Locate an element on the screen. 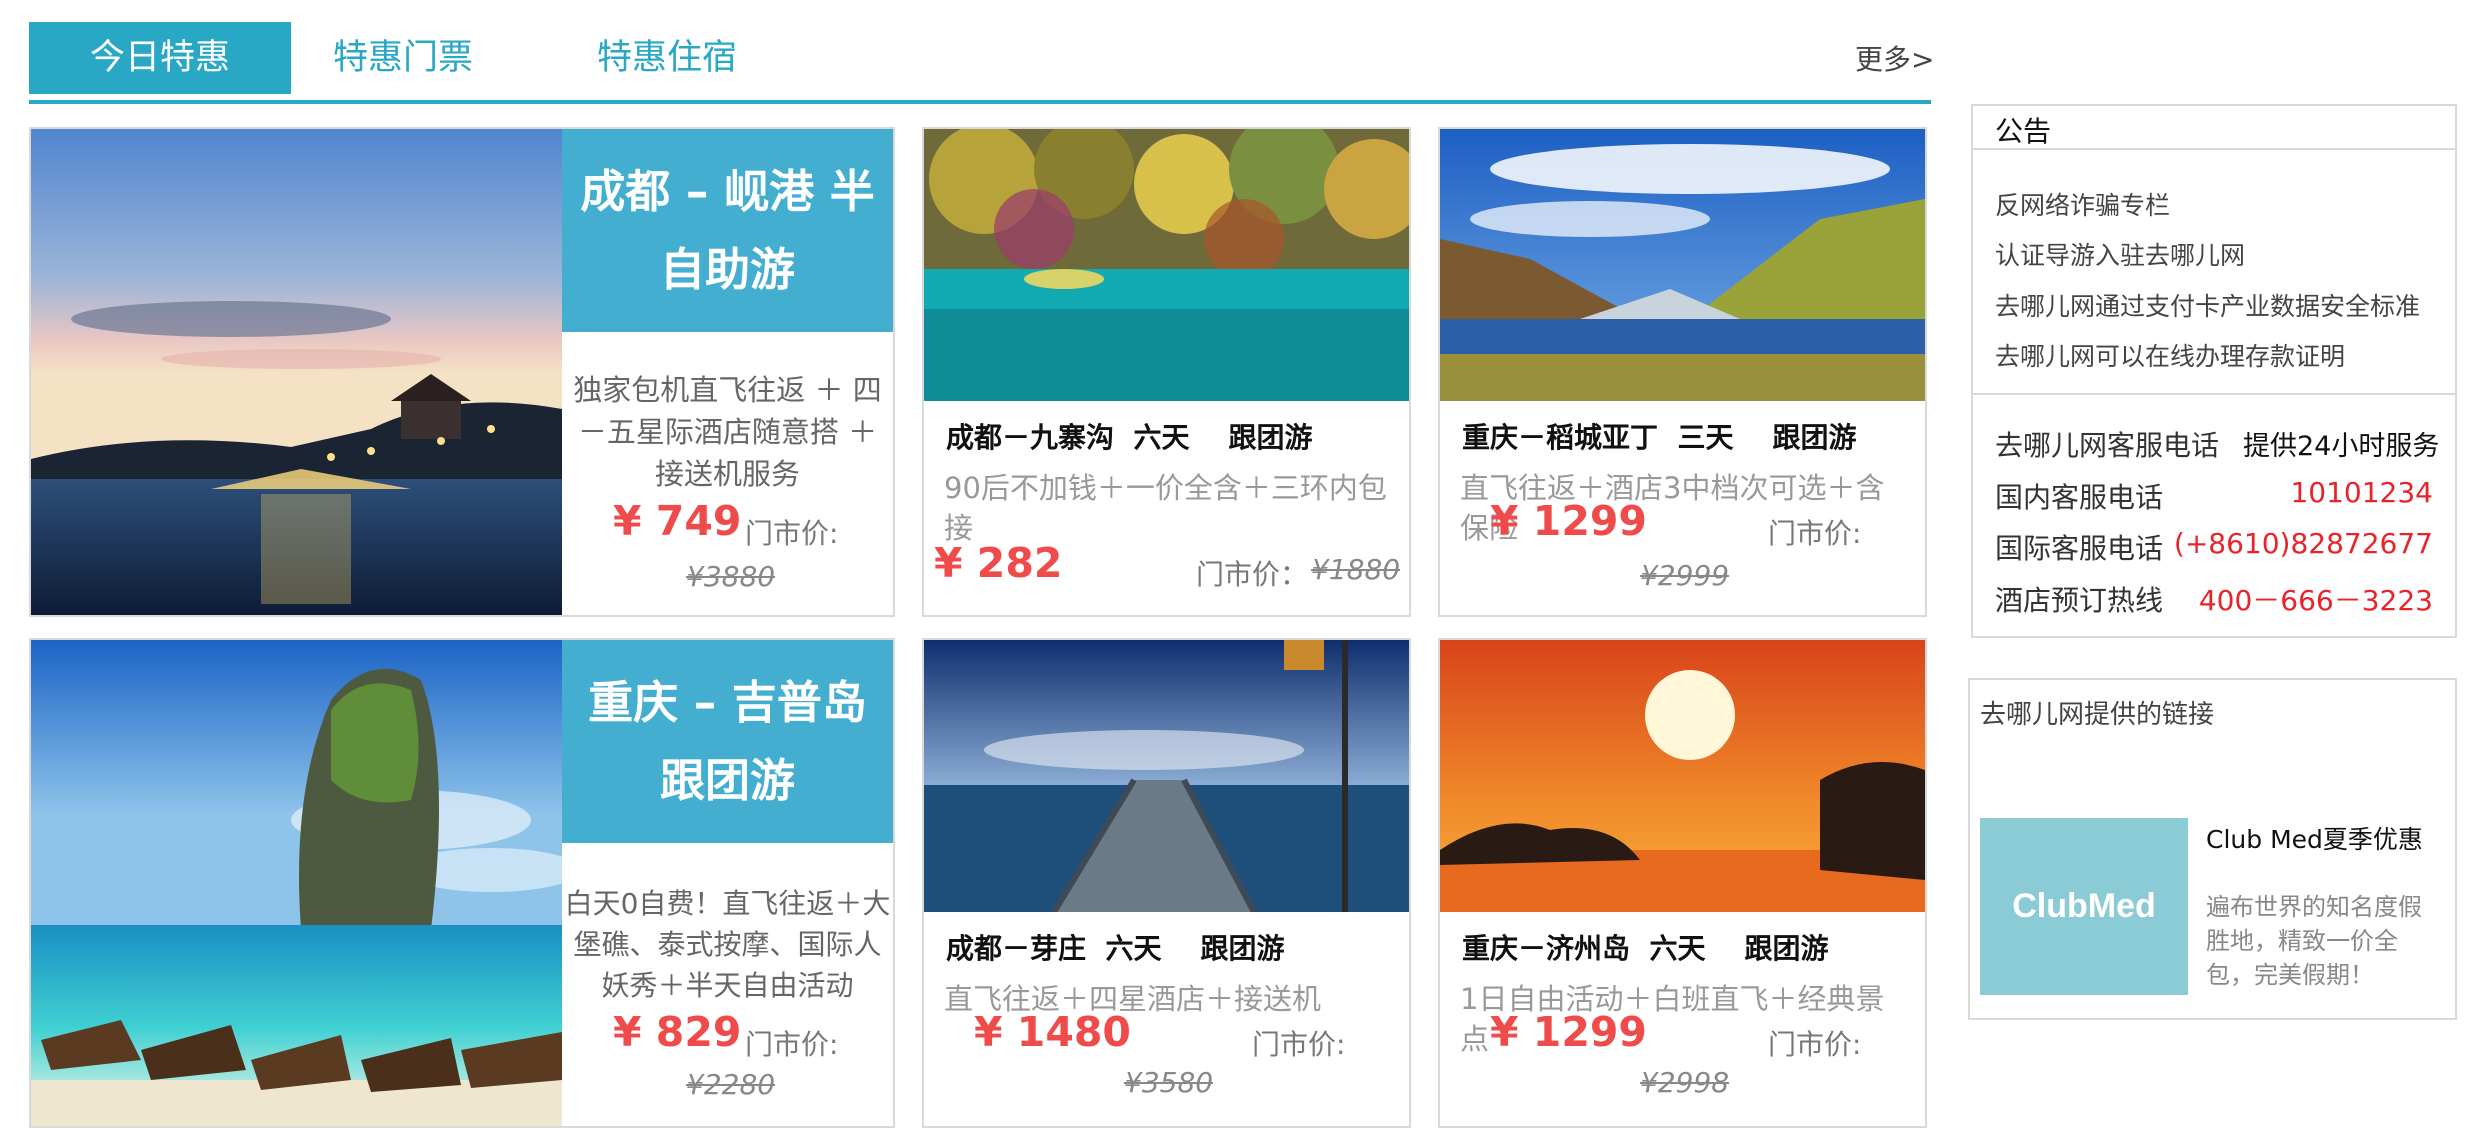 This screenshot has height=1128, width=2478. clubmed-logo-text: ClubMed is located at coordinates (2084, 906).